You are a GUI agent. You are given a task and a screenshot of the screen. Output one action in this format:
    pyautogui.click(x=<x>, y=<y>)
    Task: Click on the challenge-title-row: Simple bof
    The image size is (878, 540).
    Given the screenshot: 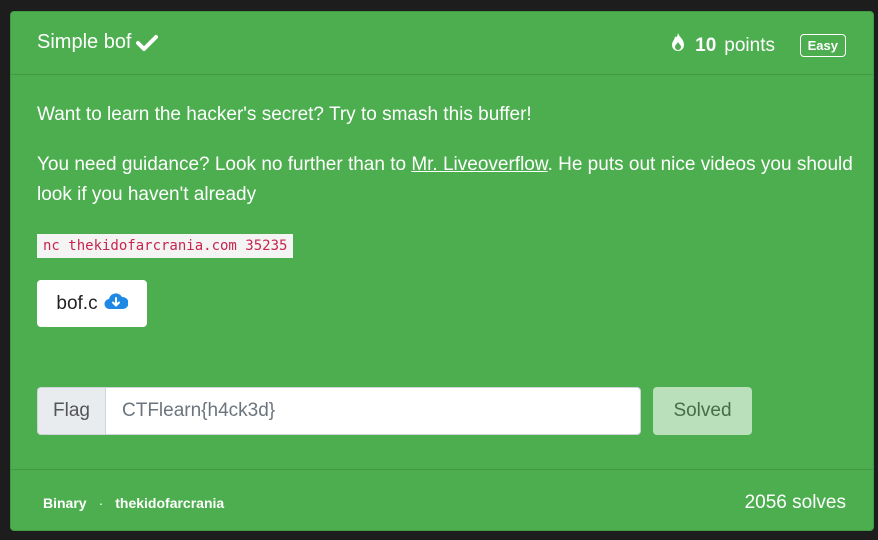 What is the action you would take?
    pyautogui.click(x=97, y=42)
    